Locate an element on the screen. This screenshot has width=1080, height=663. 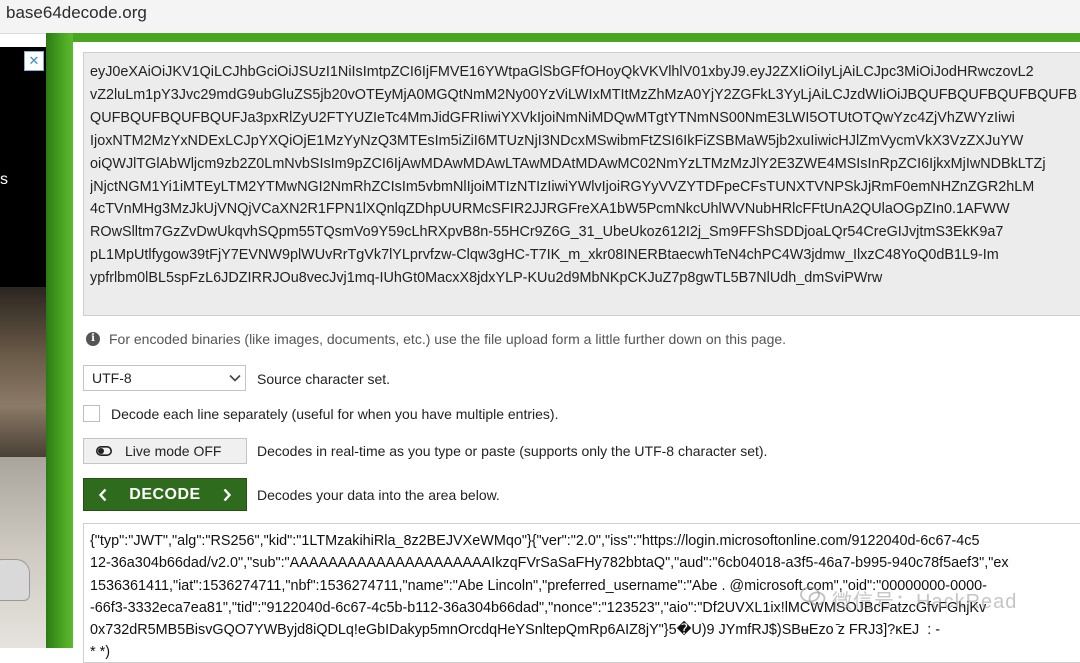
chevron-right-icon is located at coordinates (227, 495).